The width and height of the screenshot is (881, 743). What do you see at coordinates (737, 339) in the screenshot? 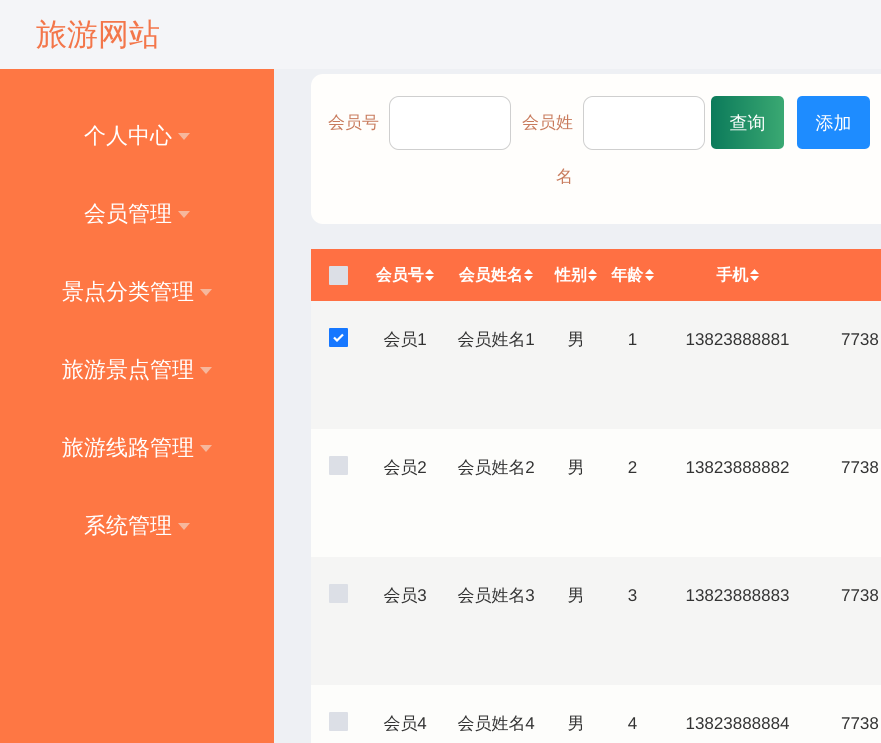
I see `table-cell: 13823888881` at bounding box center [737, 339].